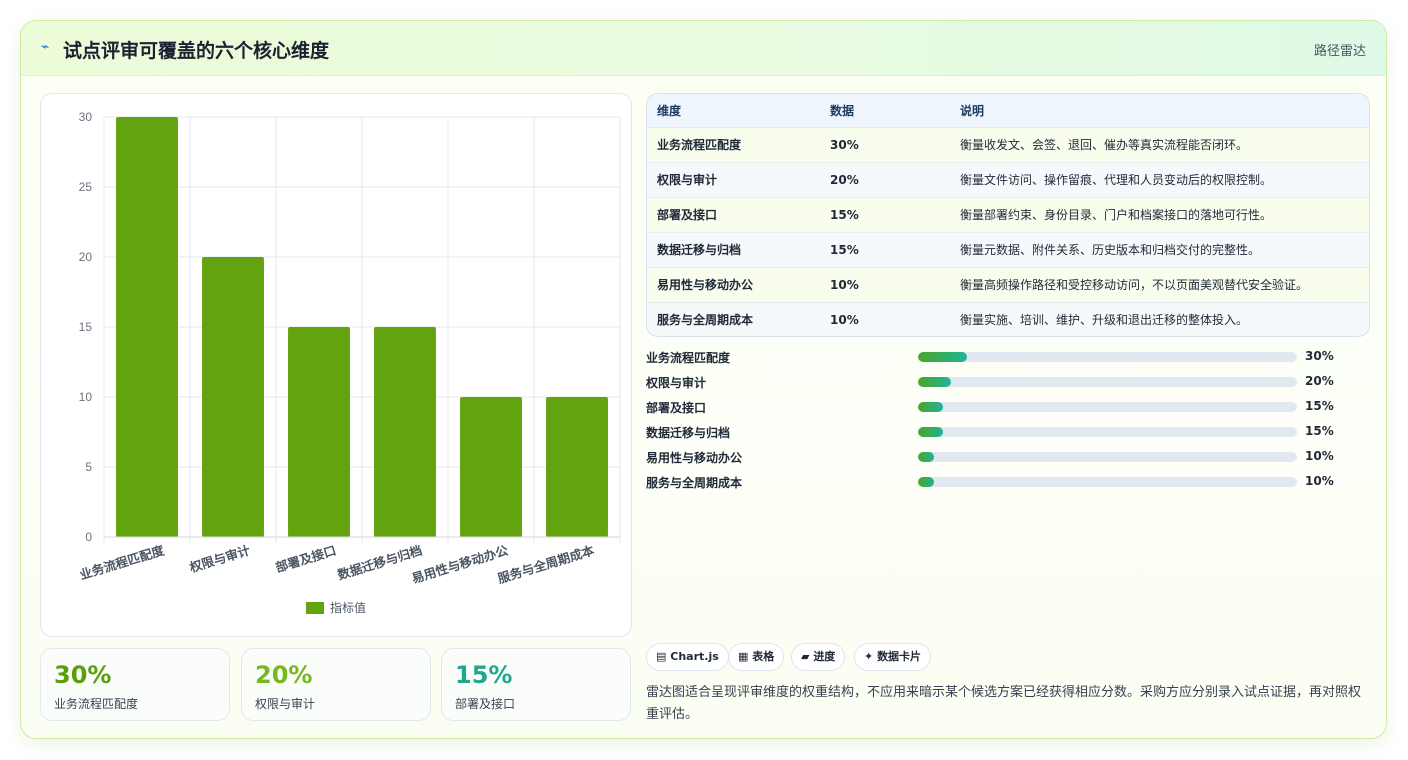  Describe the element at coordinates (694, 458) in the screenshot. I see `progress-label: 易用性与移动办公` at that location.